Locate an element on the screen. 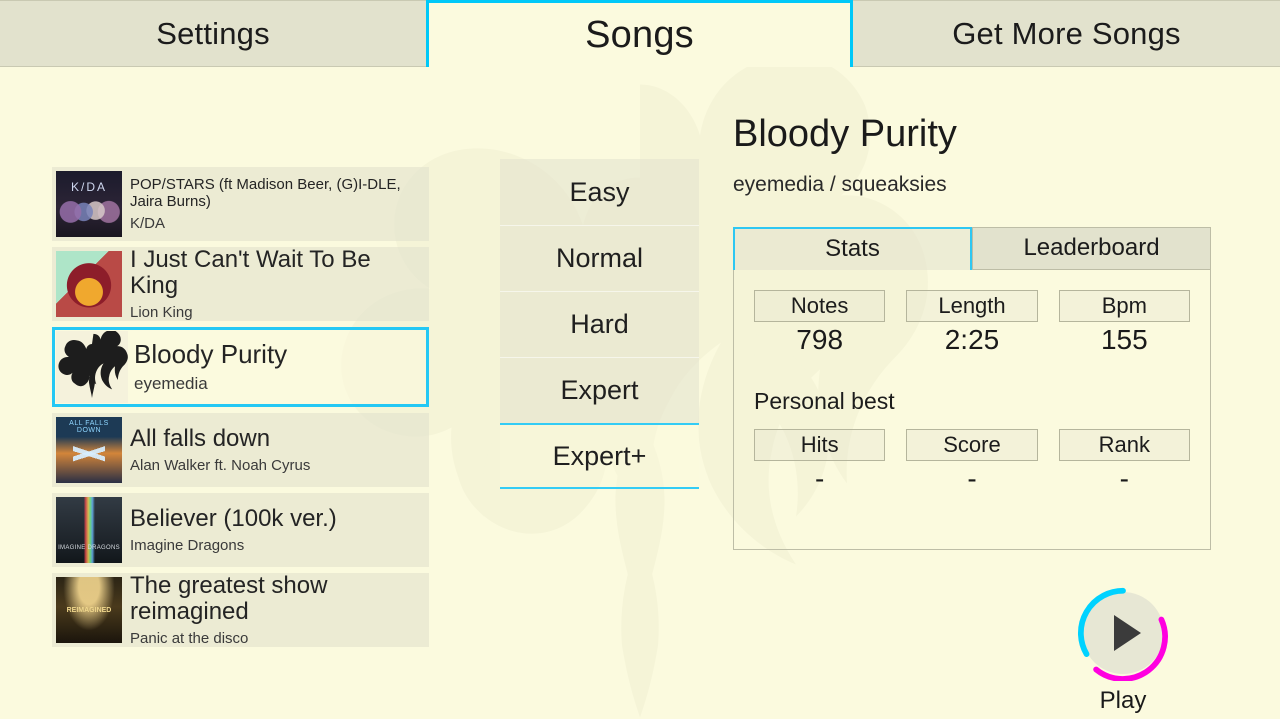 This screenshot has width=1280, height=719. tab-leaderboard-label: Leaderboard is located at coordinates (1091, 248).